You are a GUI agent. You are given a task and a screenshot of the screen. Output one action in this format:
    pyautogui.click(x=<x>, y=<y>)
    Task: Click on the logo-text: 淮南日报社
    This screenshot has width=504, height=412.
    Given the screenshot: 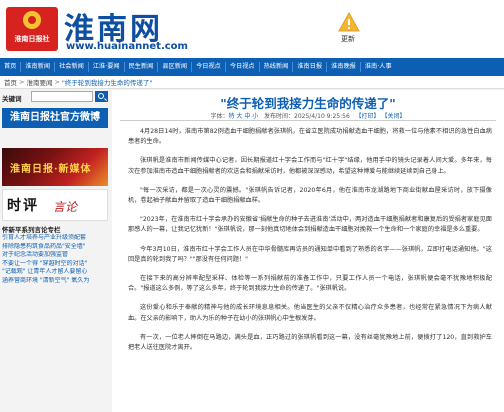 What is the action you would take?
    pyautogui.click(x=32, y=38)
    